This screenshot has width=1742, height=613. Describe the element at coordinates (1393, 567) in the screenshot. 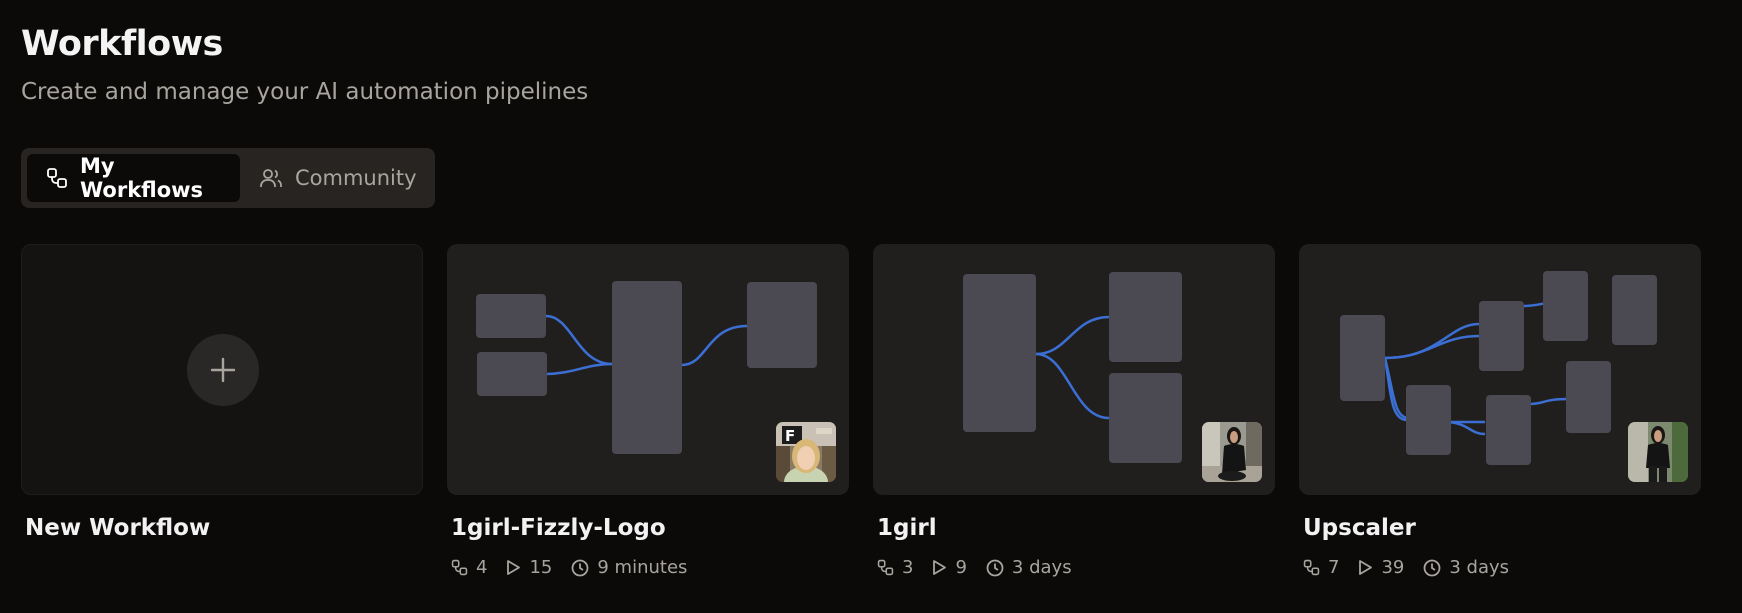

I see `run-count-value: 39` at that location.